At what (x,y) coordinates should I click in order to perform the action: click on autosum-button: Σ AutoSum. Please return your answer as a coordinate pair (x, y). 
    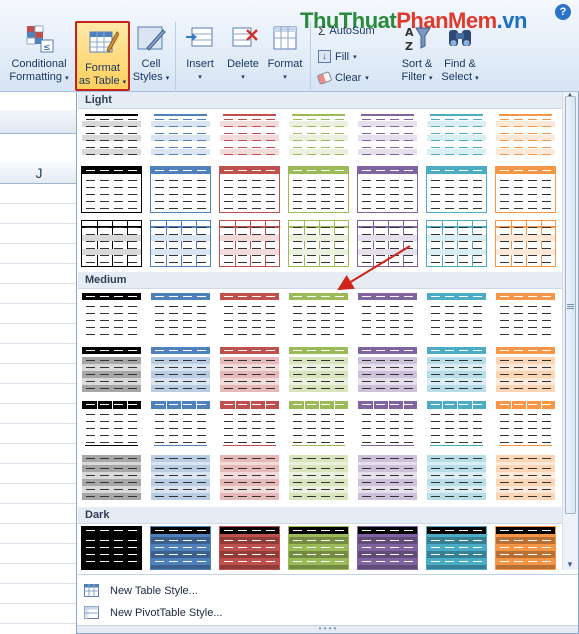
    Looking at the image, I should click on (346, 31).